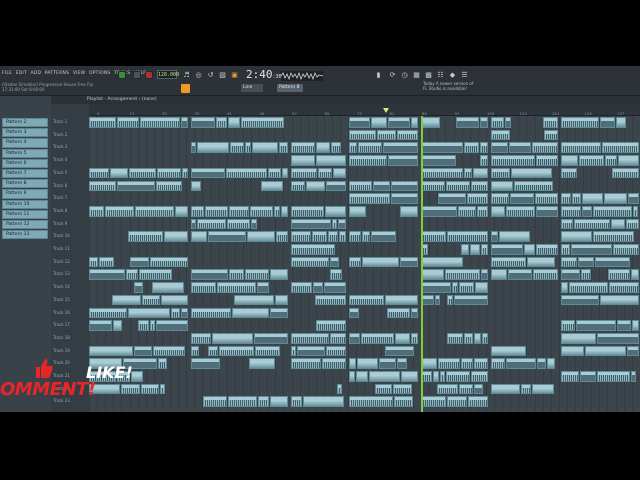 The height and width of the screenshot is (480, 640). What do you see at coordinates (70, 274) in the screenshot?
I see `track-header: Track 13` at bounding box center [70, 274].